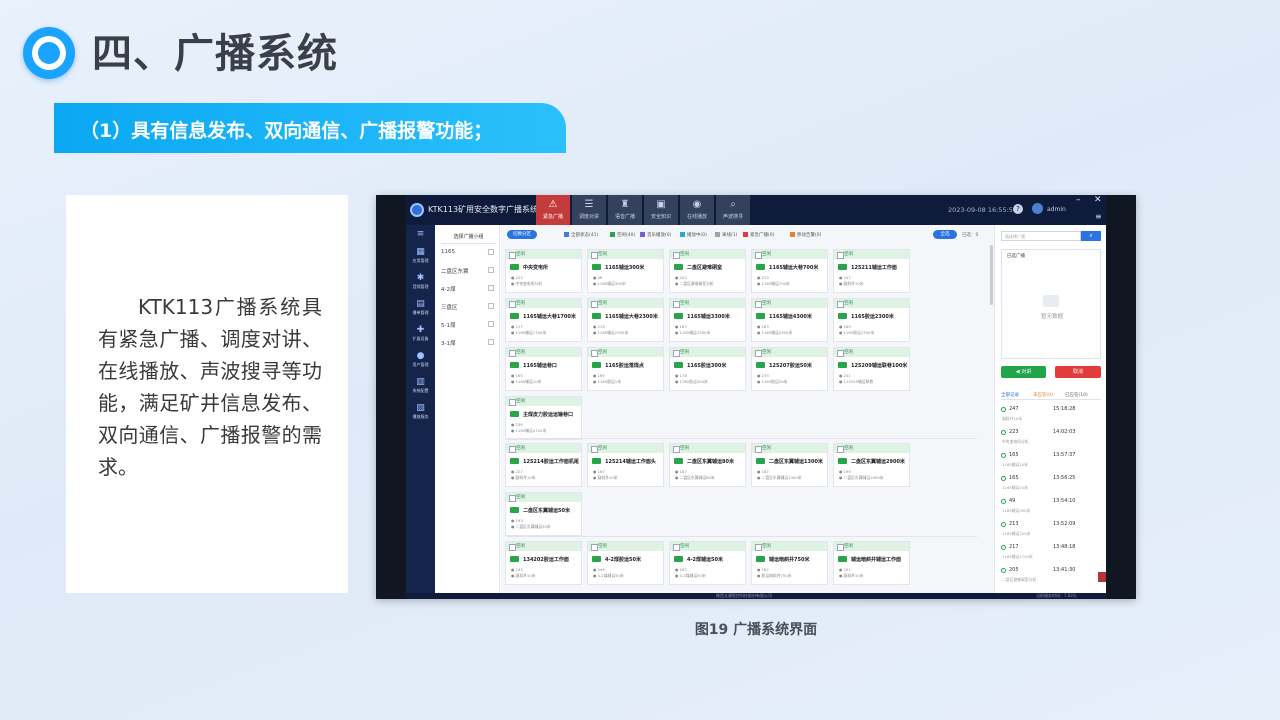 The image size is (1280, 720). What do you see at coordinates (1048, 531) in the screenshot?
I see `record-row: 213 13:52:09 1165辅运700米` at bounding box center [1048, 531].